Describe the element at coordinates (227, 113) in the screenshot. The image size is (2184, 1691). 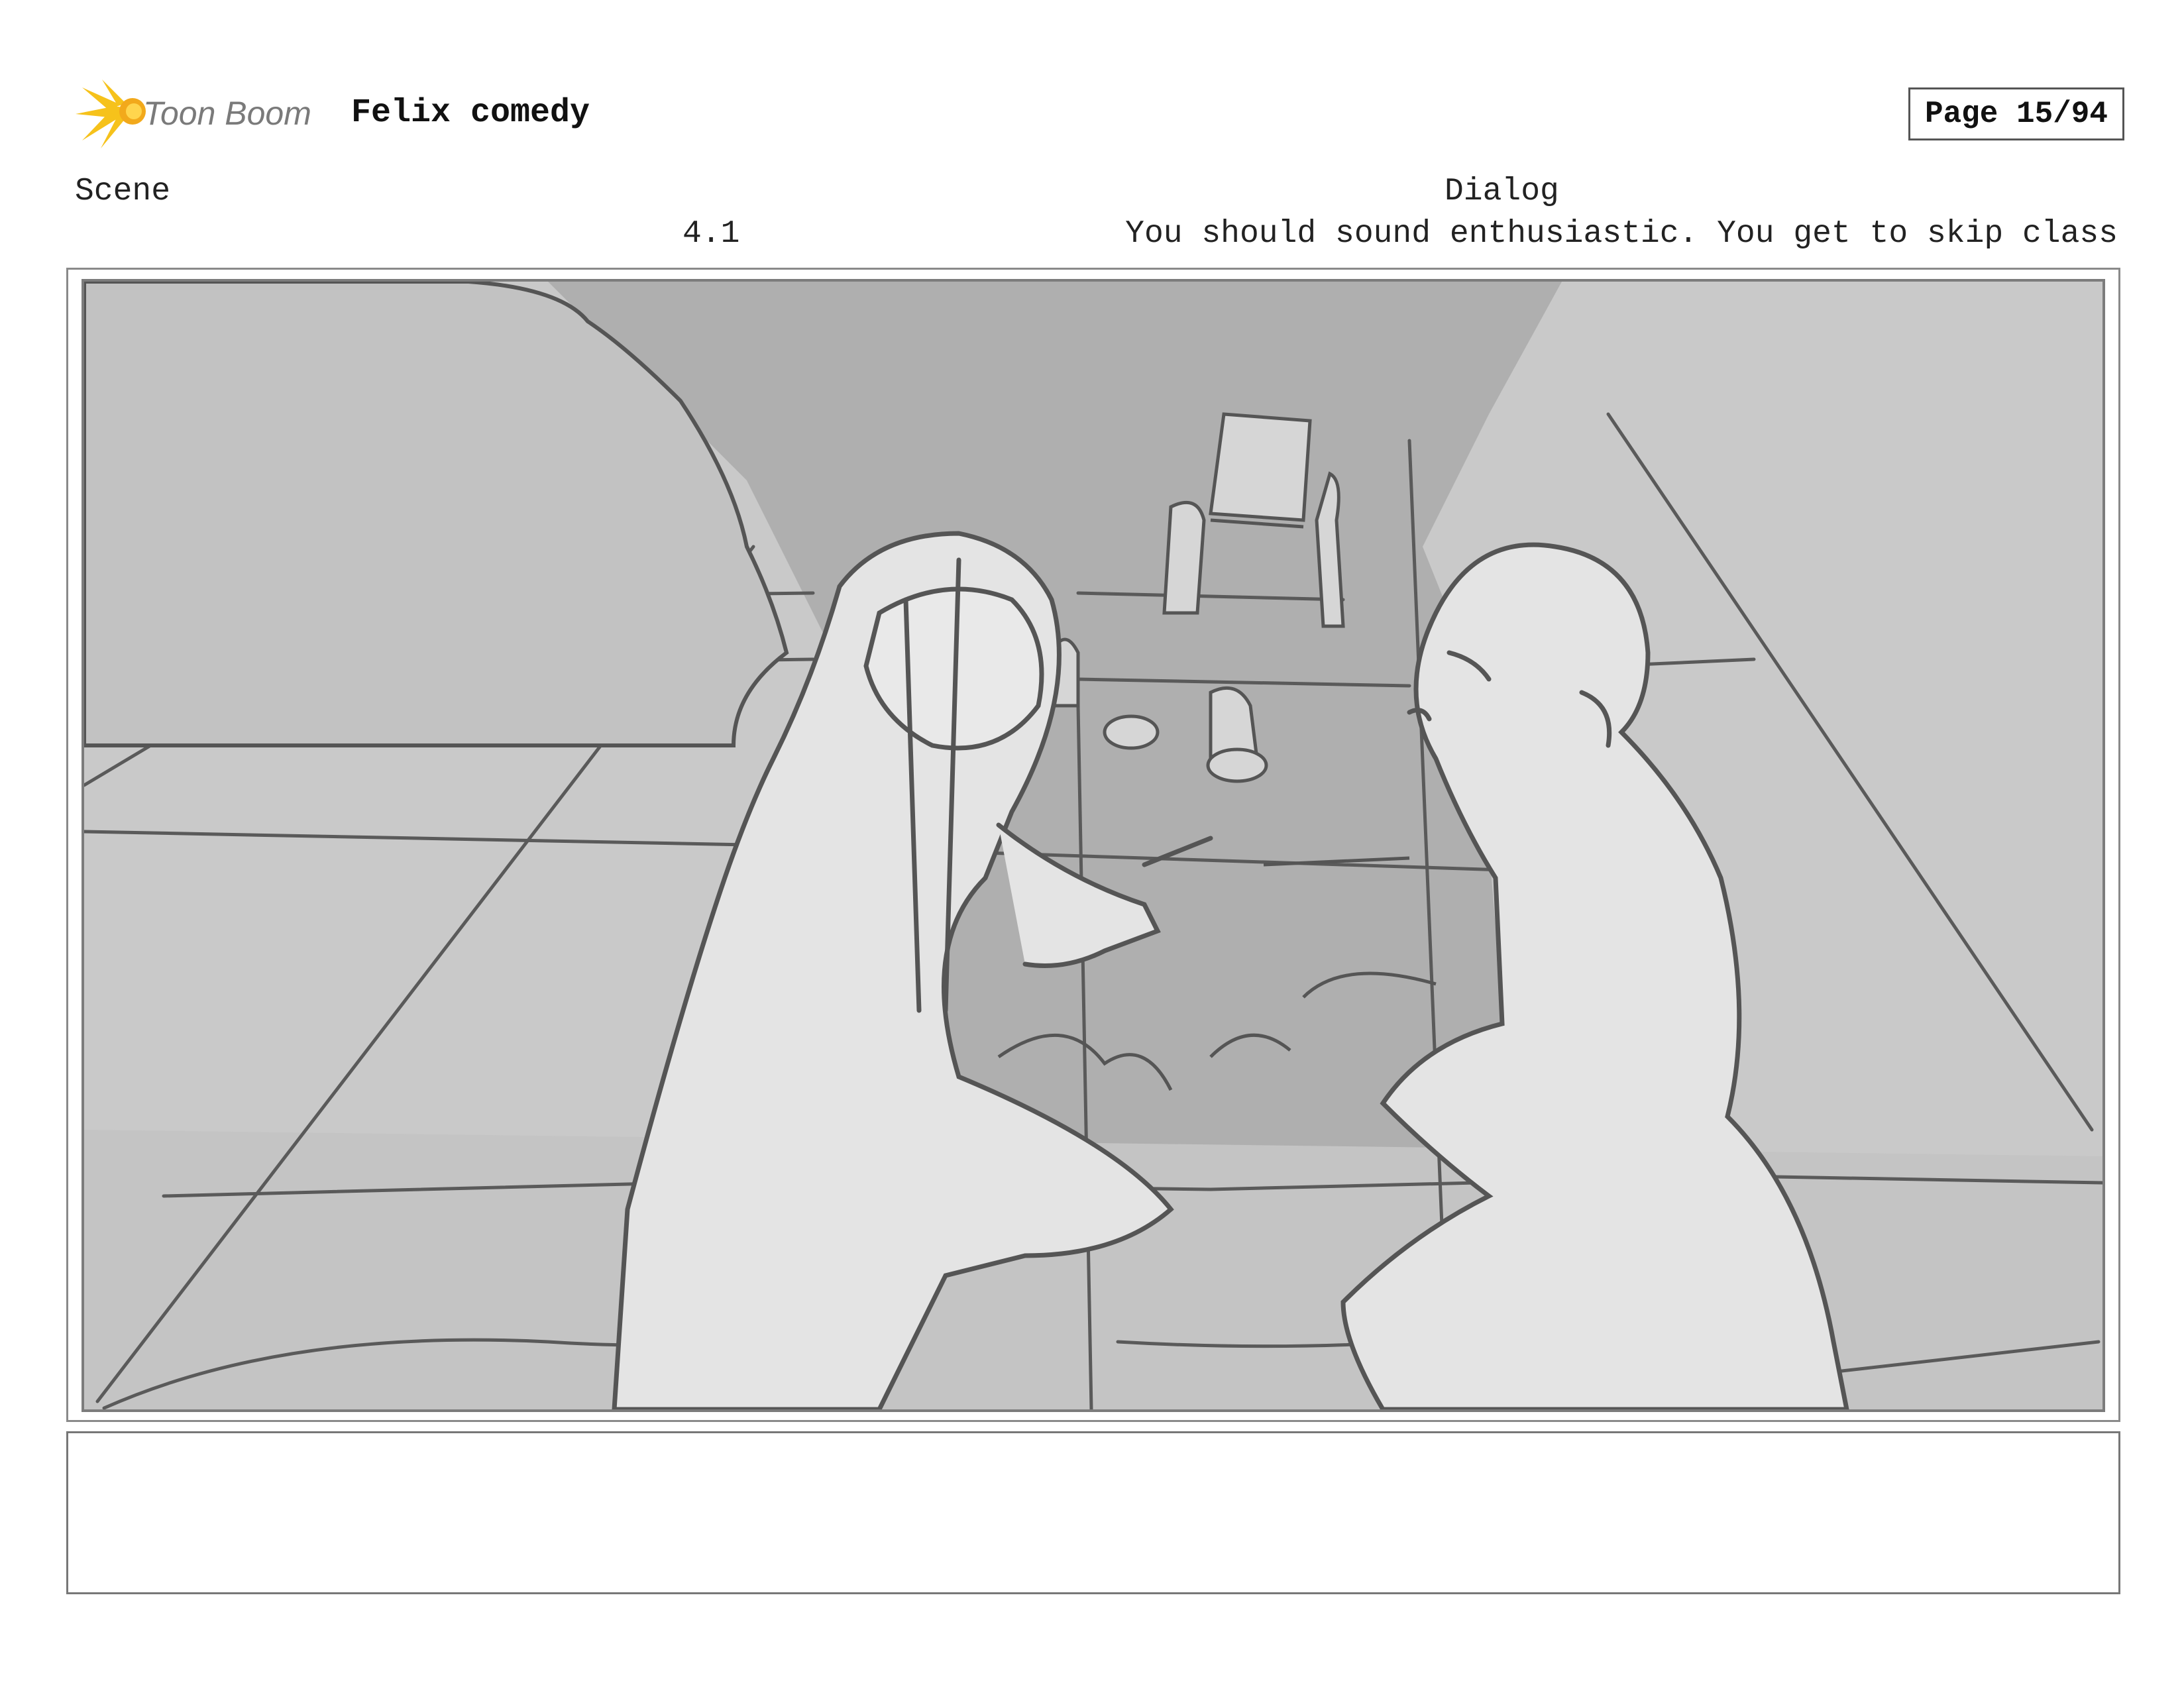
I see `logo-text: Toon Boom` at that location.